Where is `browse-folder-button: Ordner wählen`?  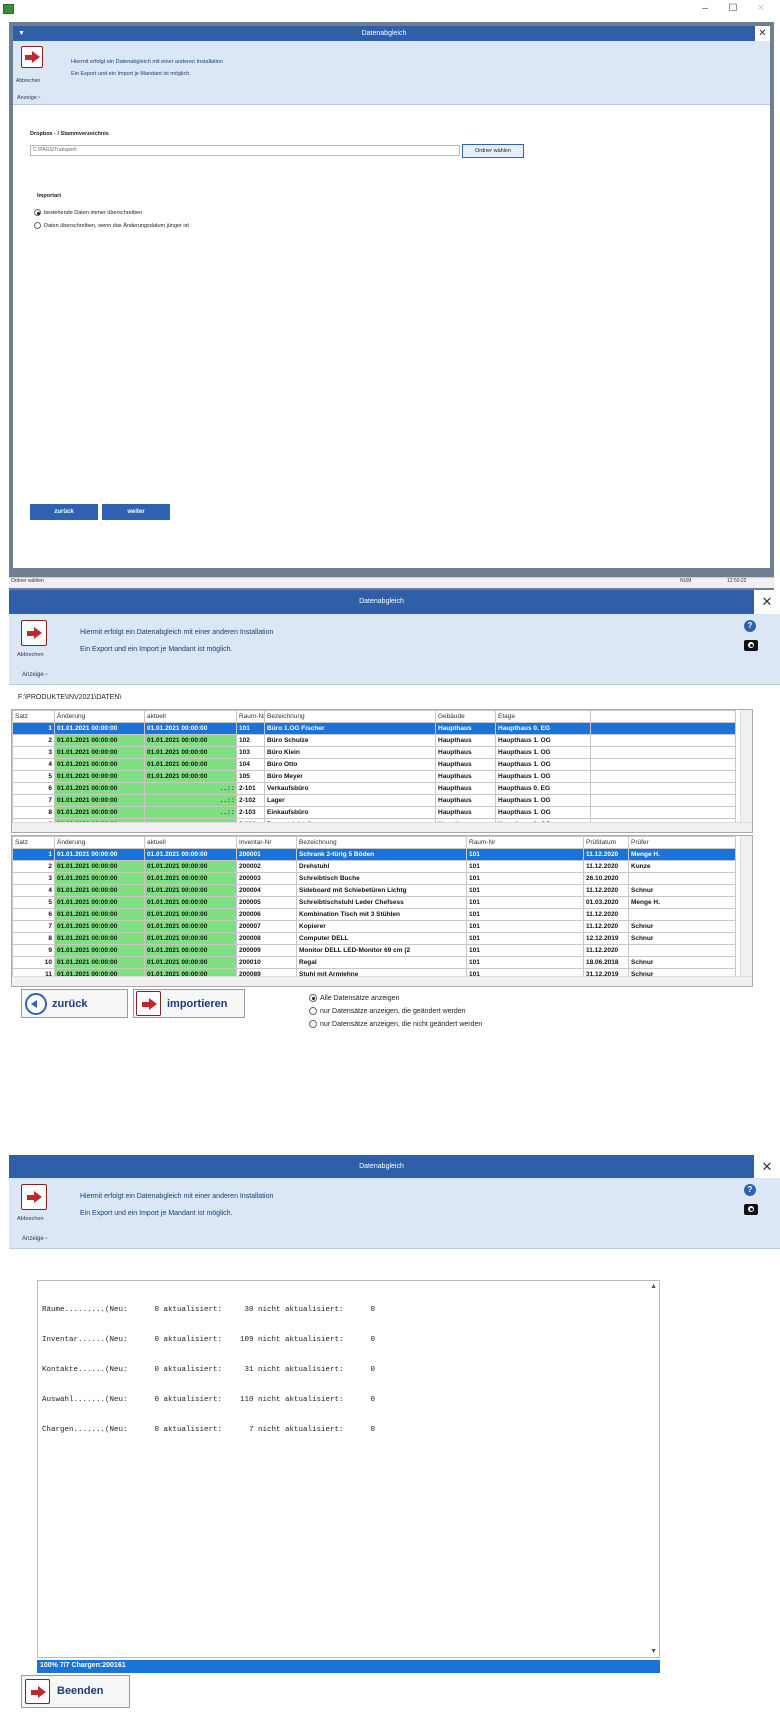
browse-folder-button: Ordner wählen is located at coordinates (493, 151).